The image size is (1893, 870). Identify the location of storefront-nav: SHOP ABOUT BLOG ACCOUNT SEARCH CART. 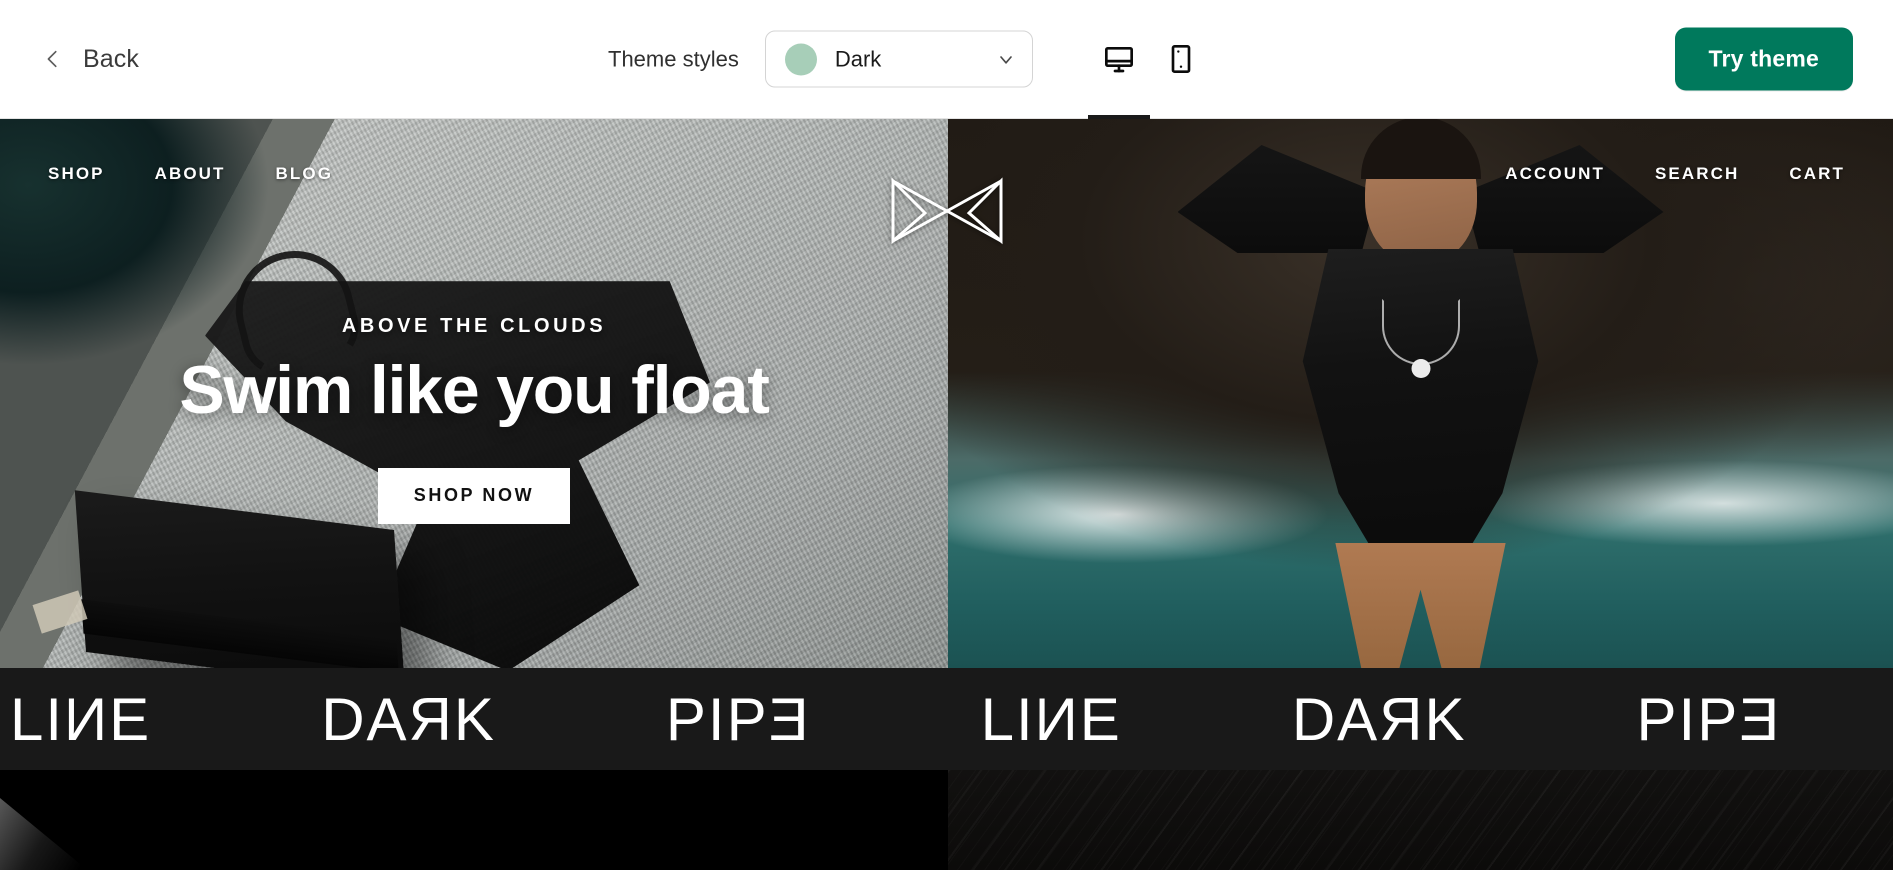
(946, 174).